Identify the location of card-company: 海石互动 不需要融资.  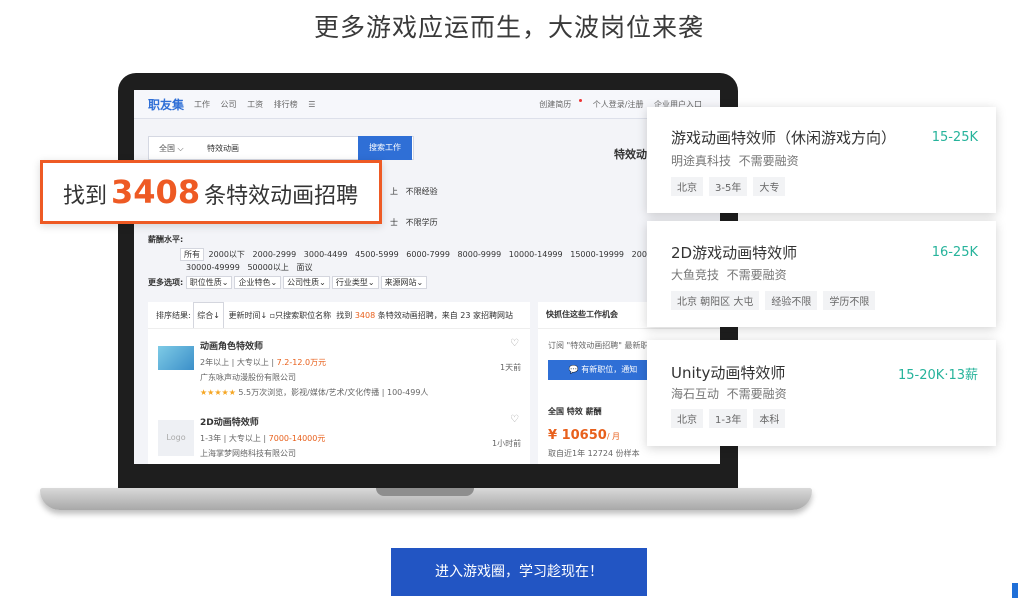
(729, 393).